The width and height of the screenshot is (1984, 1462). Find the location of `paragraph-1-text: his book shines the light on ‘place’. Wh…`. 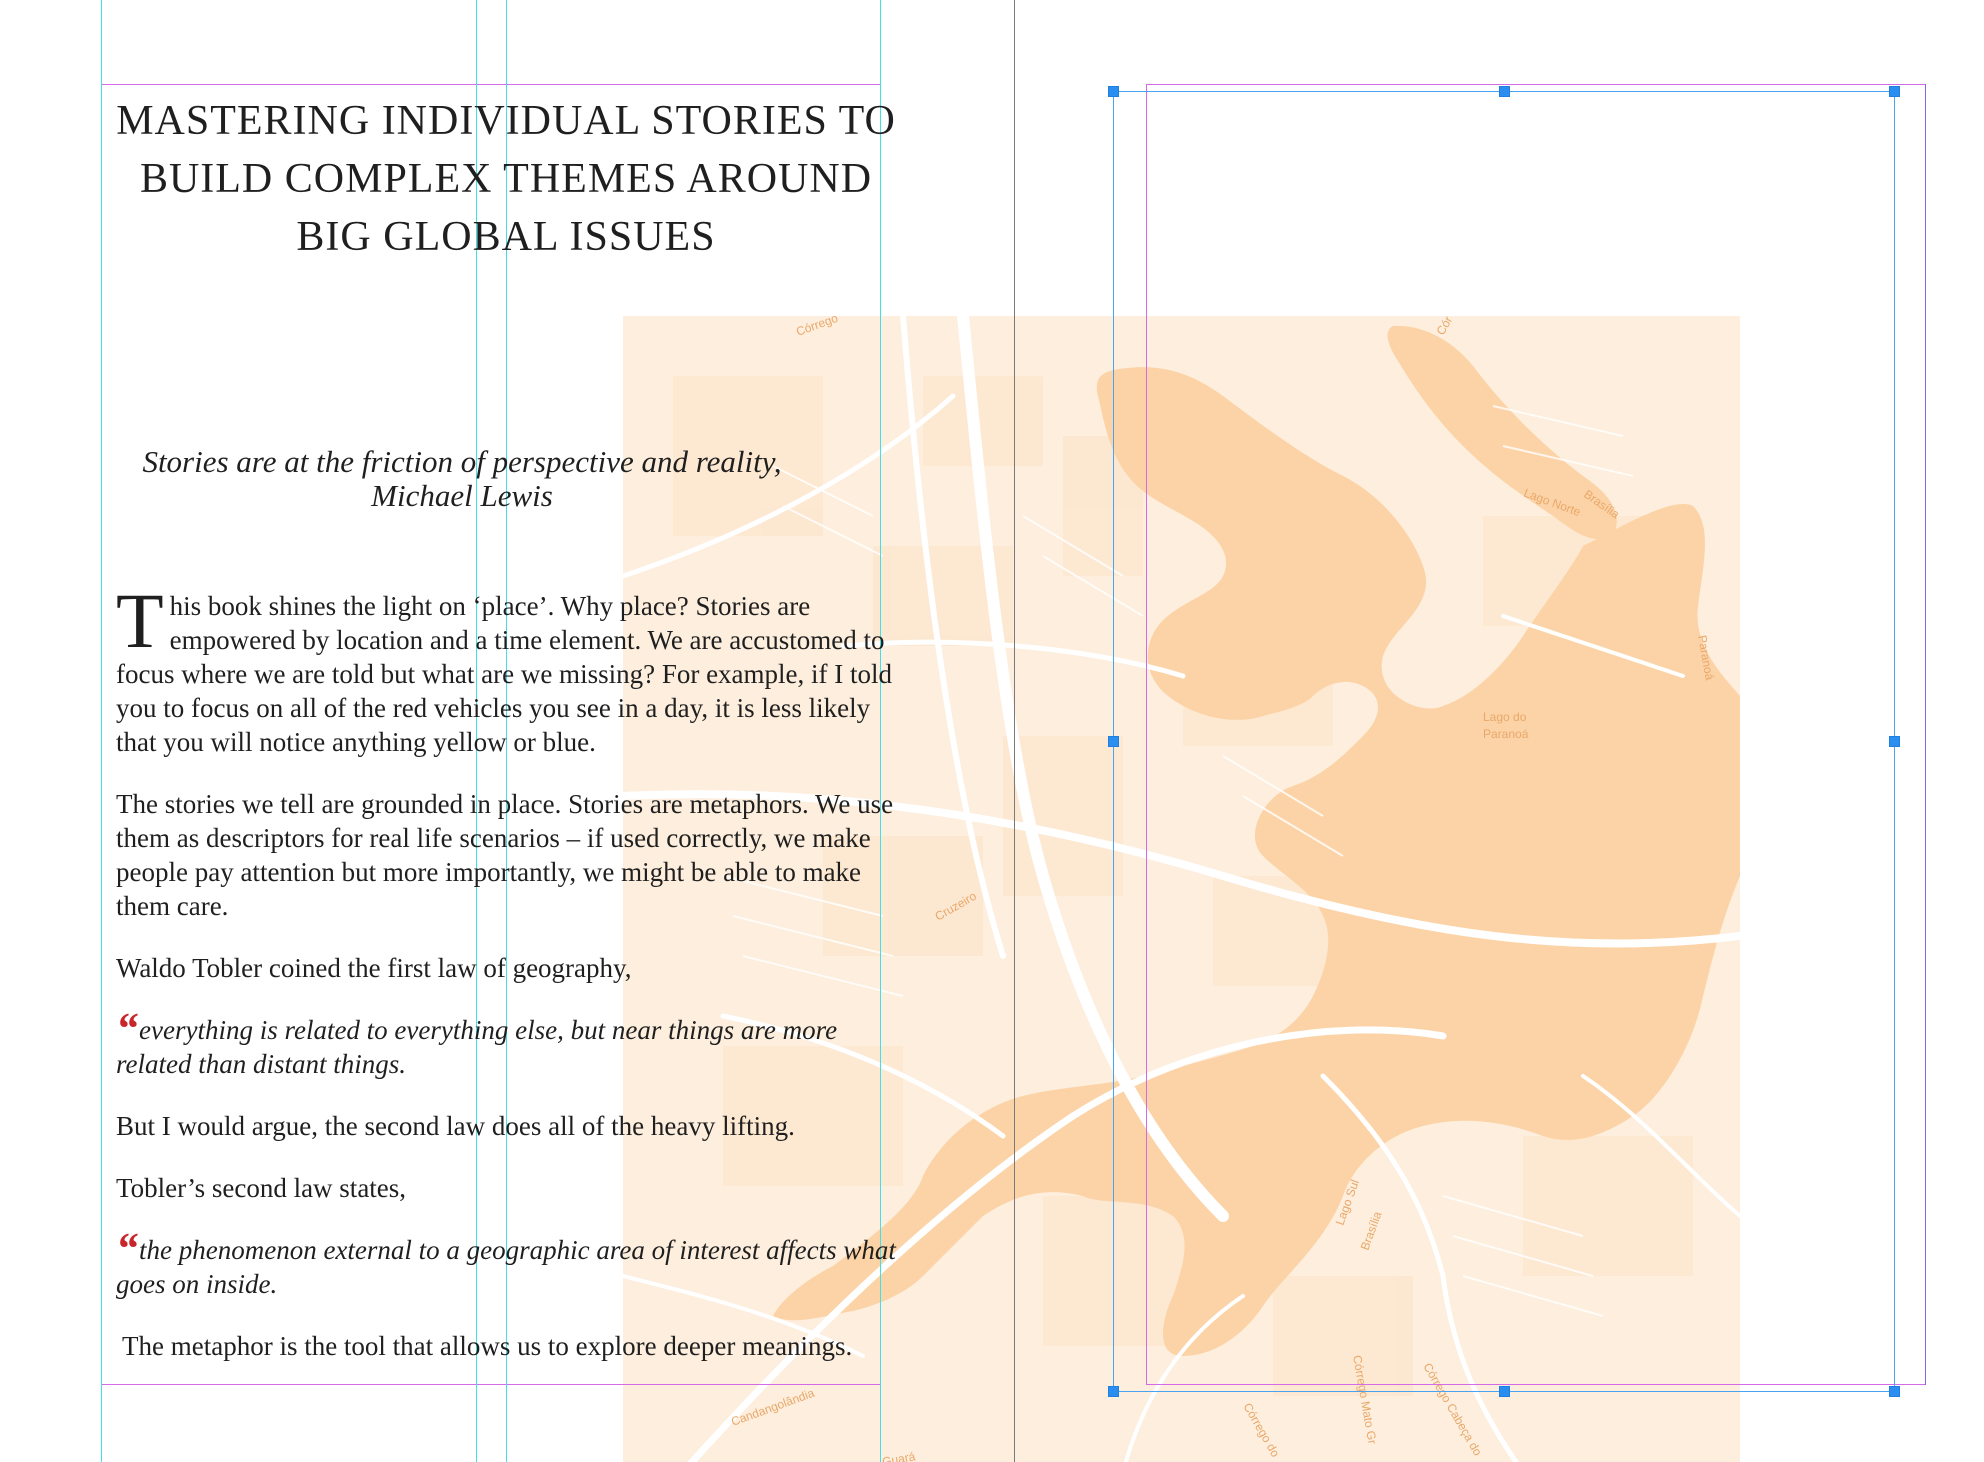

paragraph-1-text: his book shines the light on ‘place’. Wh… is located at coordinates (504, 674).